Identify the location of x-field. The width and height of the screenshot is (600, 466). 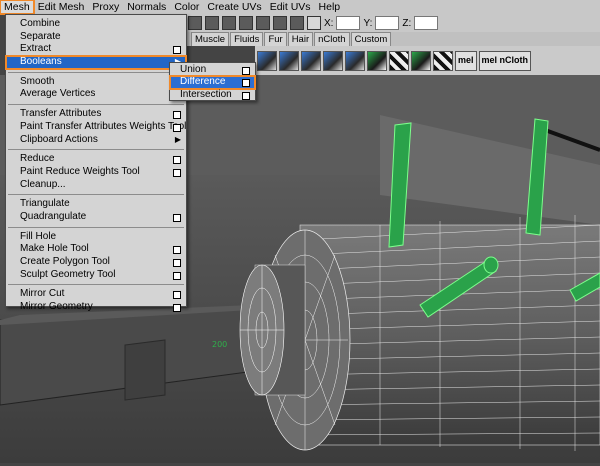
(348, 23).